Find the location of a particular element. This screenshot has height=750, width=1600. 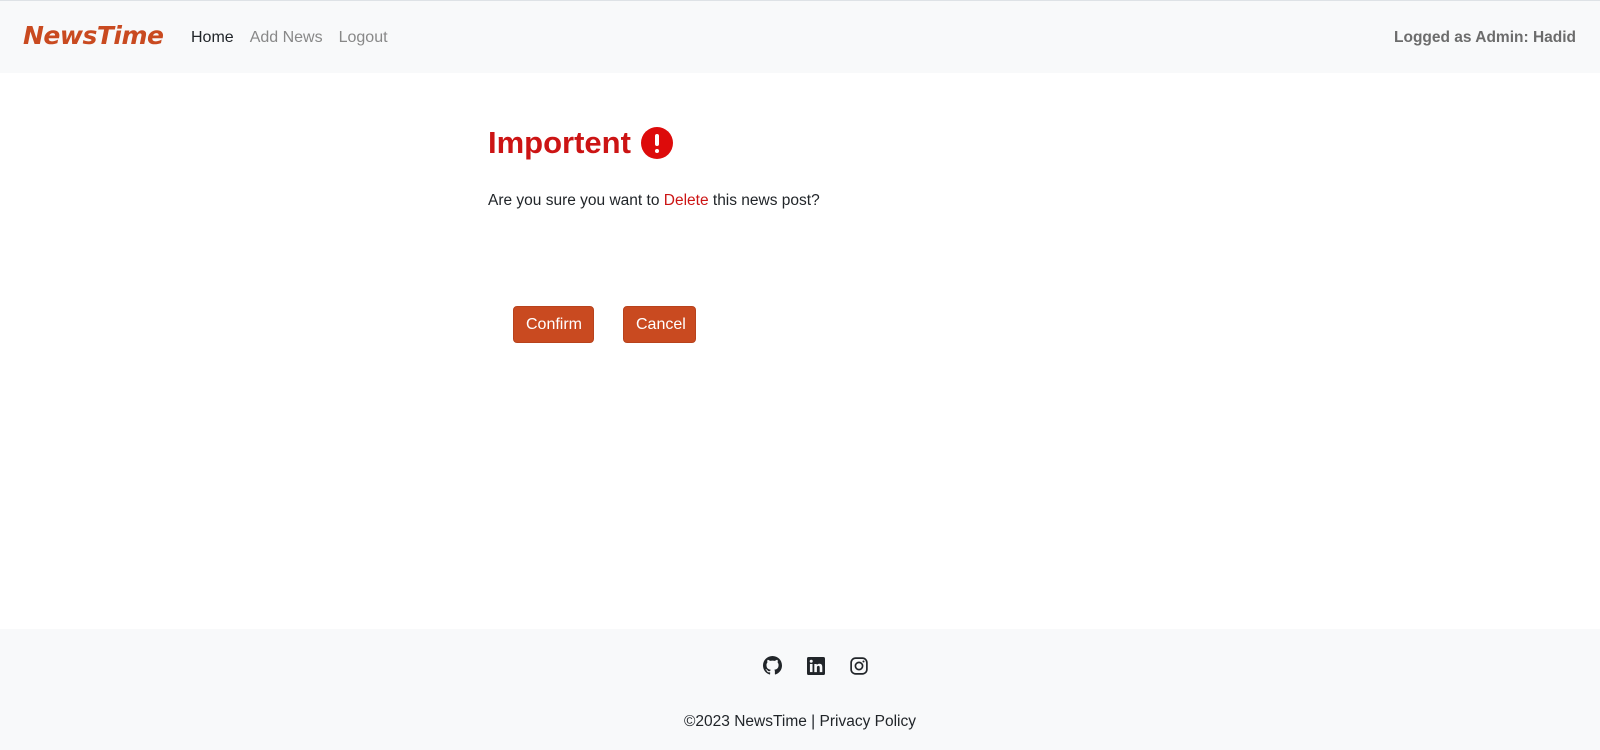

copyright: ©2023 NewsTime | Privacy Policy is located at coordinates (800, 722).